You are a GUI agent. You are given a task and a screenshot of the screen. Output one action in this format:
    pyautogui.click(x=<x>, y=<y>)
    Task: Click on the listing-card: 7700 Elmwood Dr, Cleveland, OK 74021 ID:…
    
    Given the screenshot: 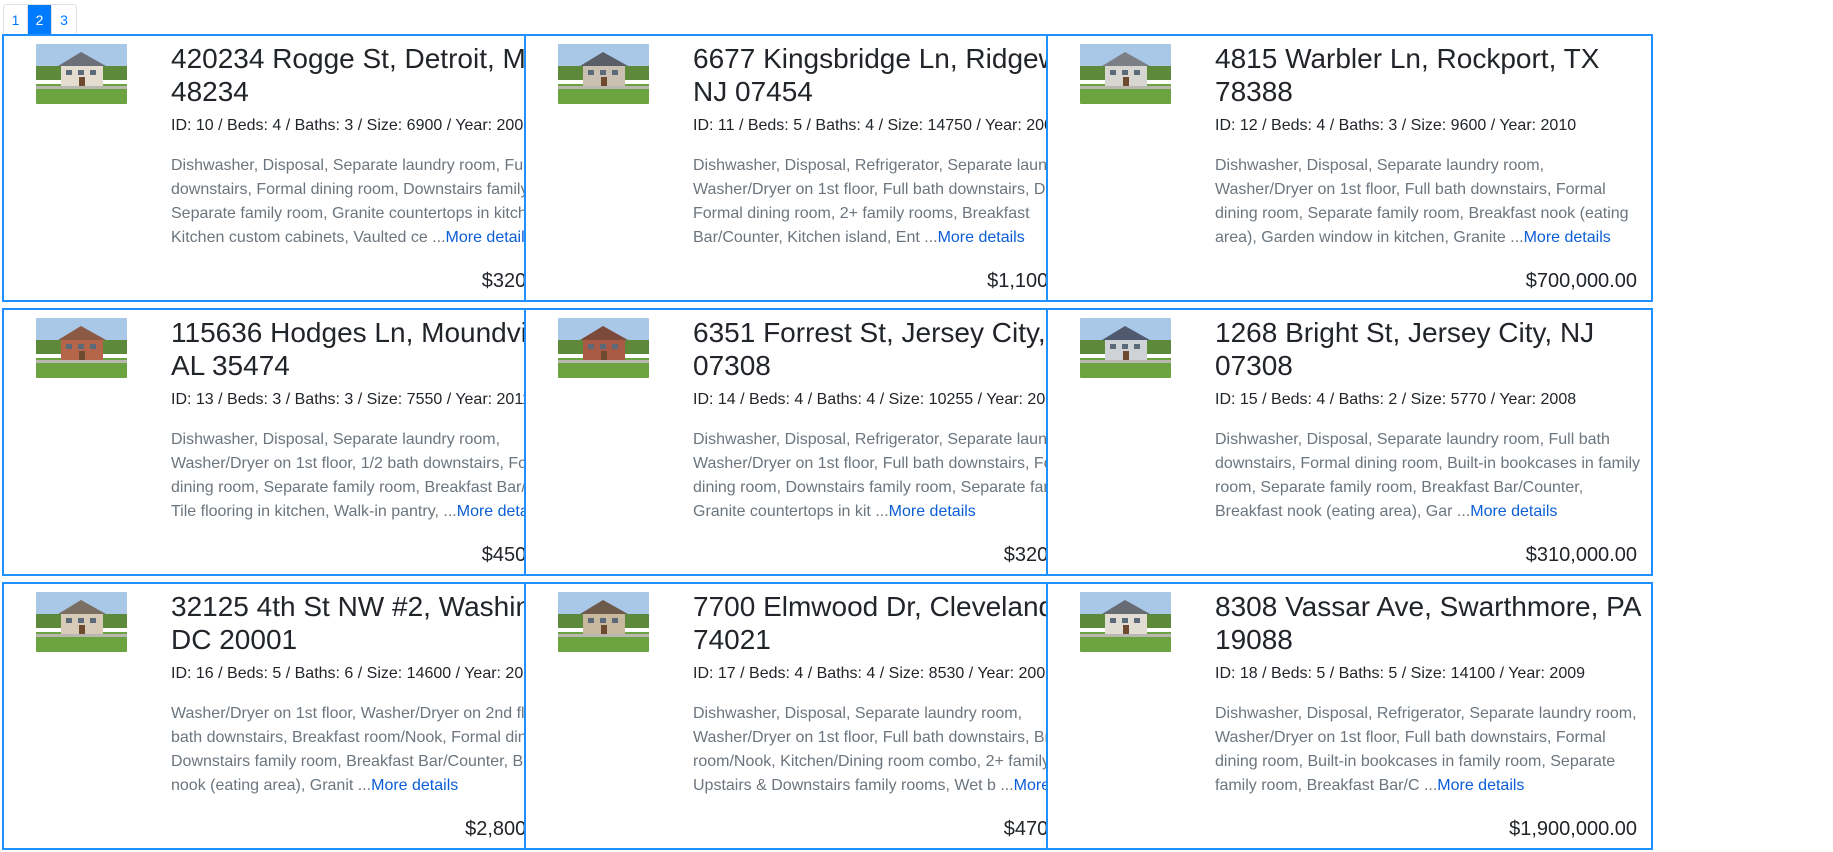 What is the action you would take?
    pyautogui.click(x=827, y=716)
    